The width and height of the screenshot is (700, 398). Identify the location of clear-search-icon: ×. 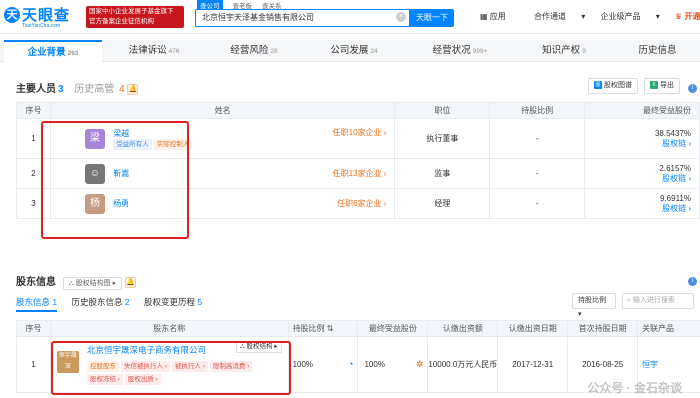
(401, 17).